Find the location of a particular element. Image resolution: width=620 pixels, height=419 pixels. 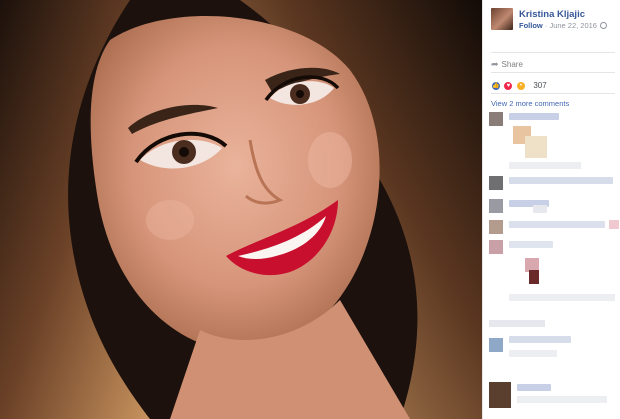

share-button: ➦ Share is located at coordinates (507, 64).